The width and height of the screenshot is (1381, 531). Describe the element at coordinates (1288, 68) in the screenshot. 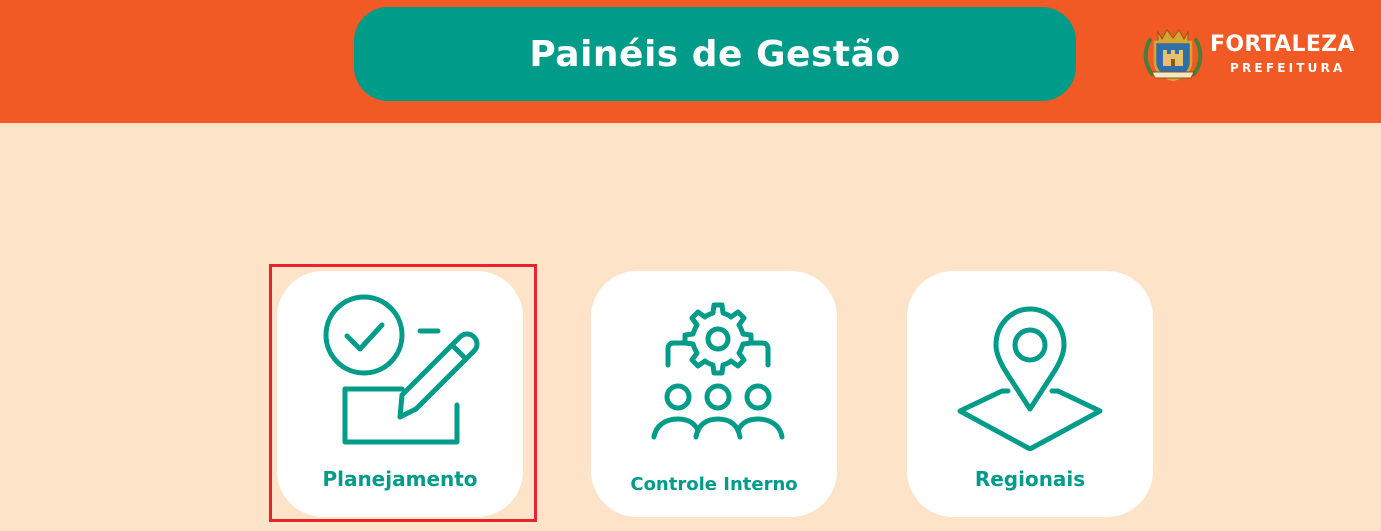

I see `logo-subtitle: PREFEITURA` at that location.